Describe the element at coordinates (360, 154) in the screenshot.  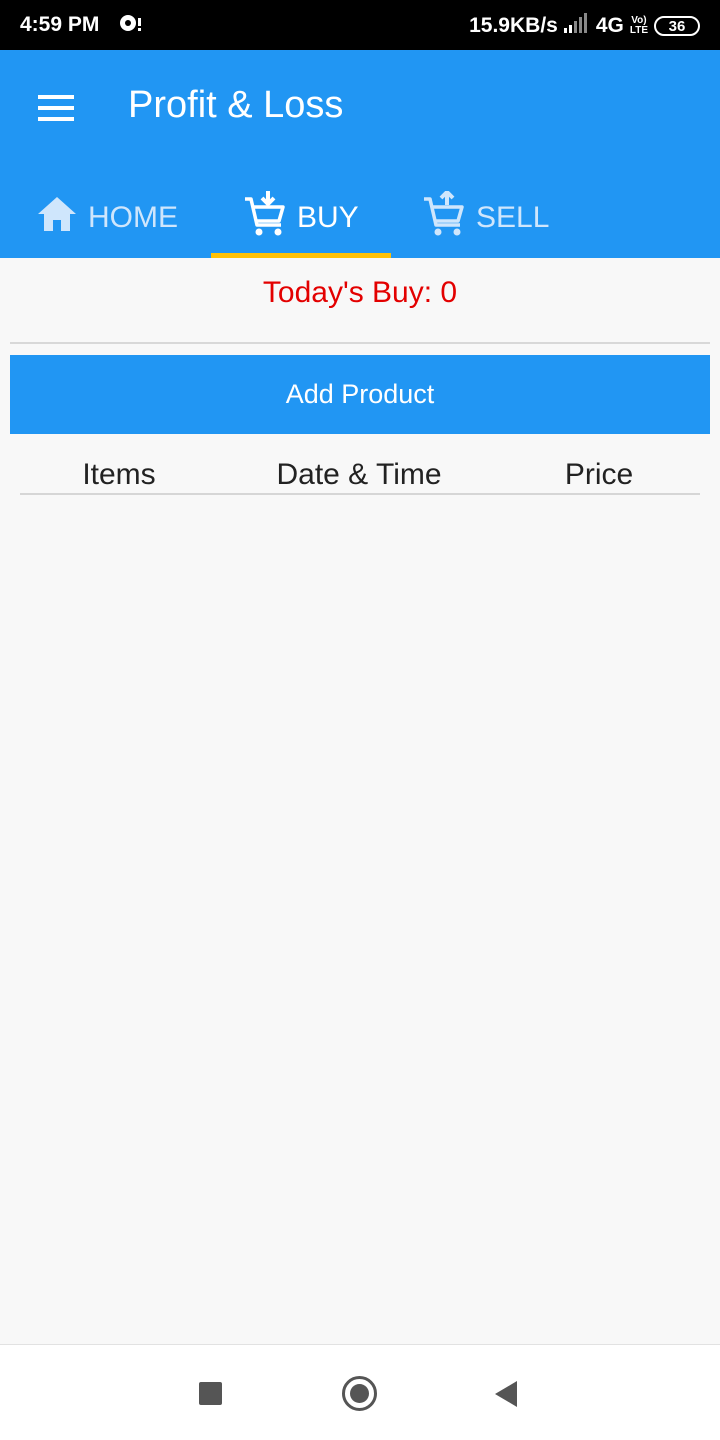
I see `app-bar: Profit & Loss HOME BUY SELL` at that location.